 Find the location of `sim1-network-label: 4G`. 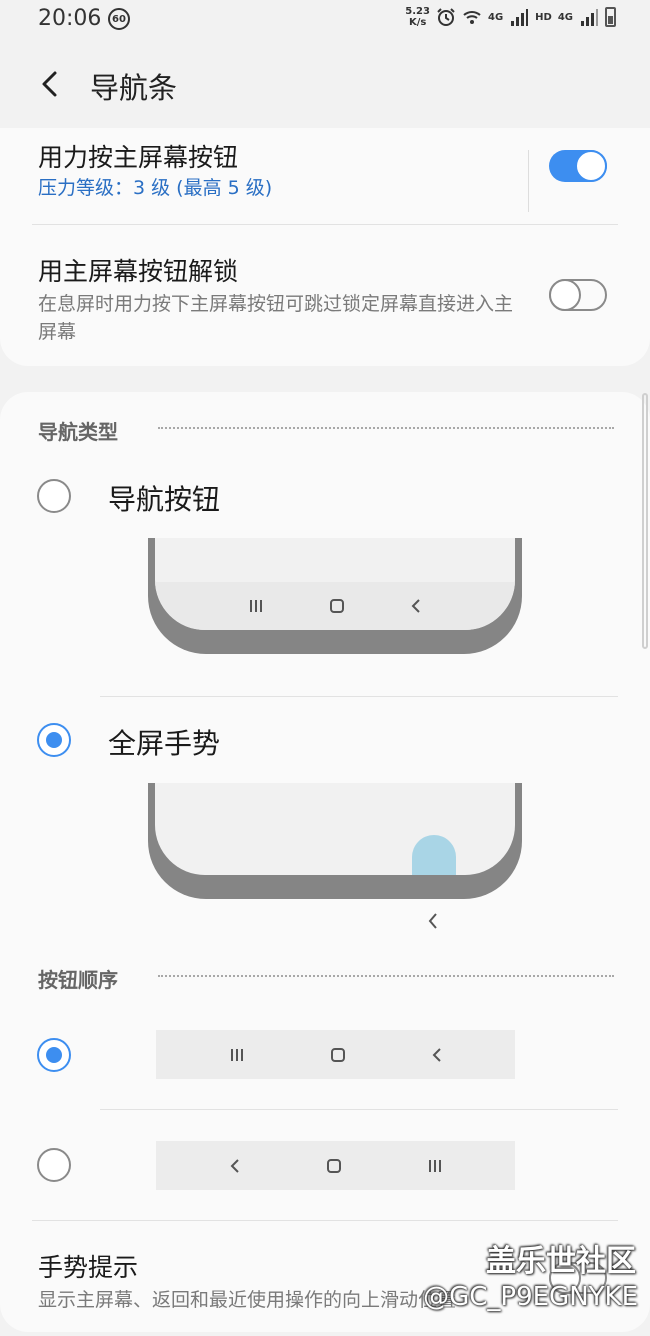

sim1-network-label: 4G is located at coordinates (495, 17).